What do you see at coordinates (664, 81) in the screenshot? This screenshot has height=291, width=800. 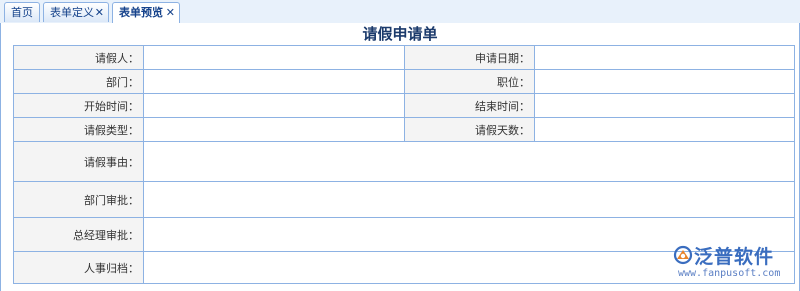 I see `position-field` at bounding box center [664, 81].